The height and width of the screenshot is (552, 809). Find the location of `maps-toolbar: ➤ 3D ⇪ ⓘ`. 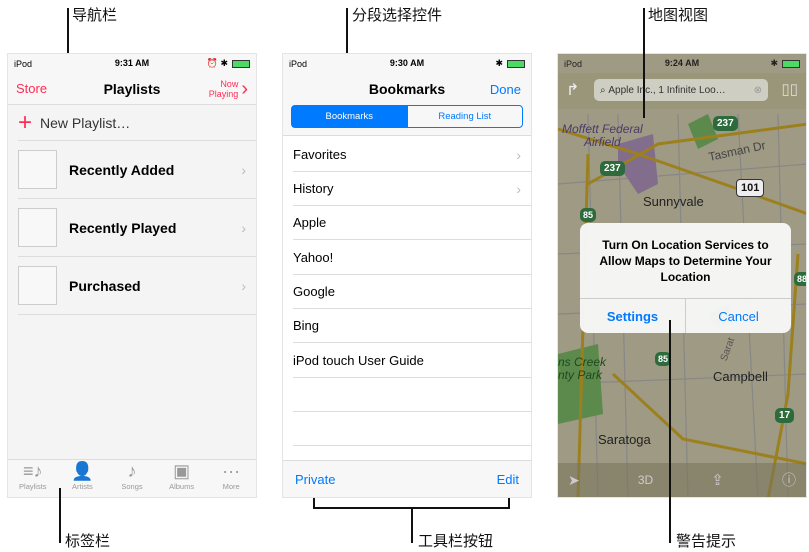

maps-toolbar: ➤ 3D ⇪ ⓘ is located at coordinates (682, 480).